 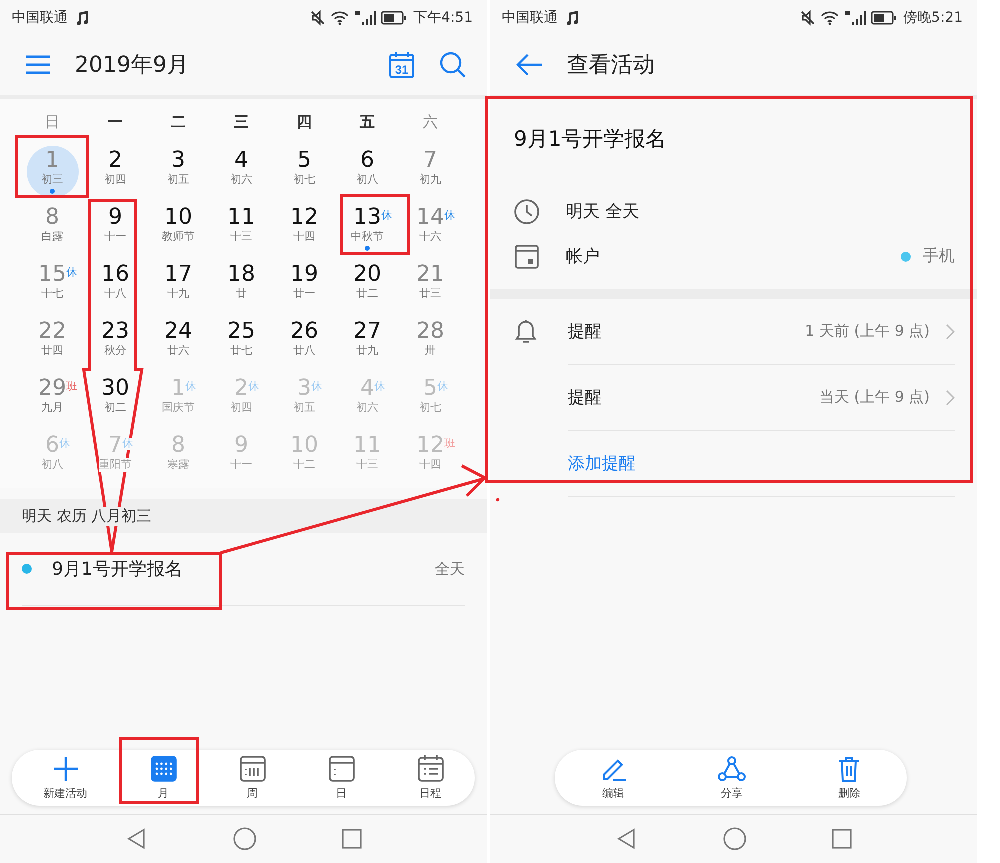 What do you see at coordinates (529, 65) in the screenshot?
I see `back-arrow-icon` at bounding box center [529, 65].